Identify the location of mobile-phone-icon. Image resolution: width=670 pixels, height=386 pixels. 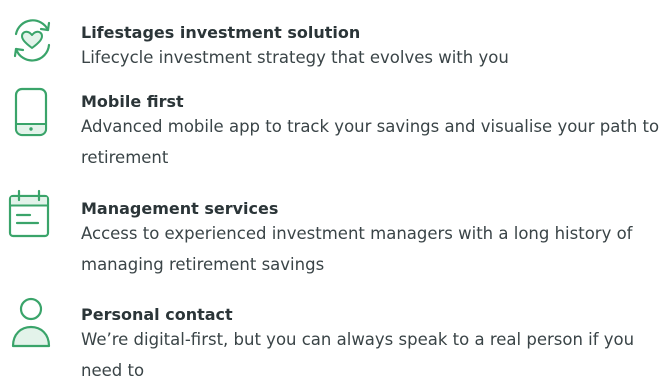
(31, 113).